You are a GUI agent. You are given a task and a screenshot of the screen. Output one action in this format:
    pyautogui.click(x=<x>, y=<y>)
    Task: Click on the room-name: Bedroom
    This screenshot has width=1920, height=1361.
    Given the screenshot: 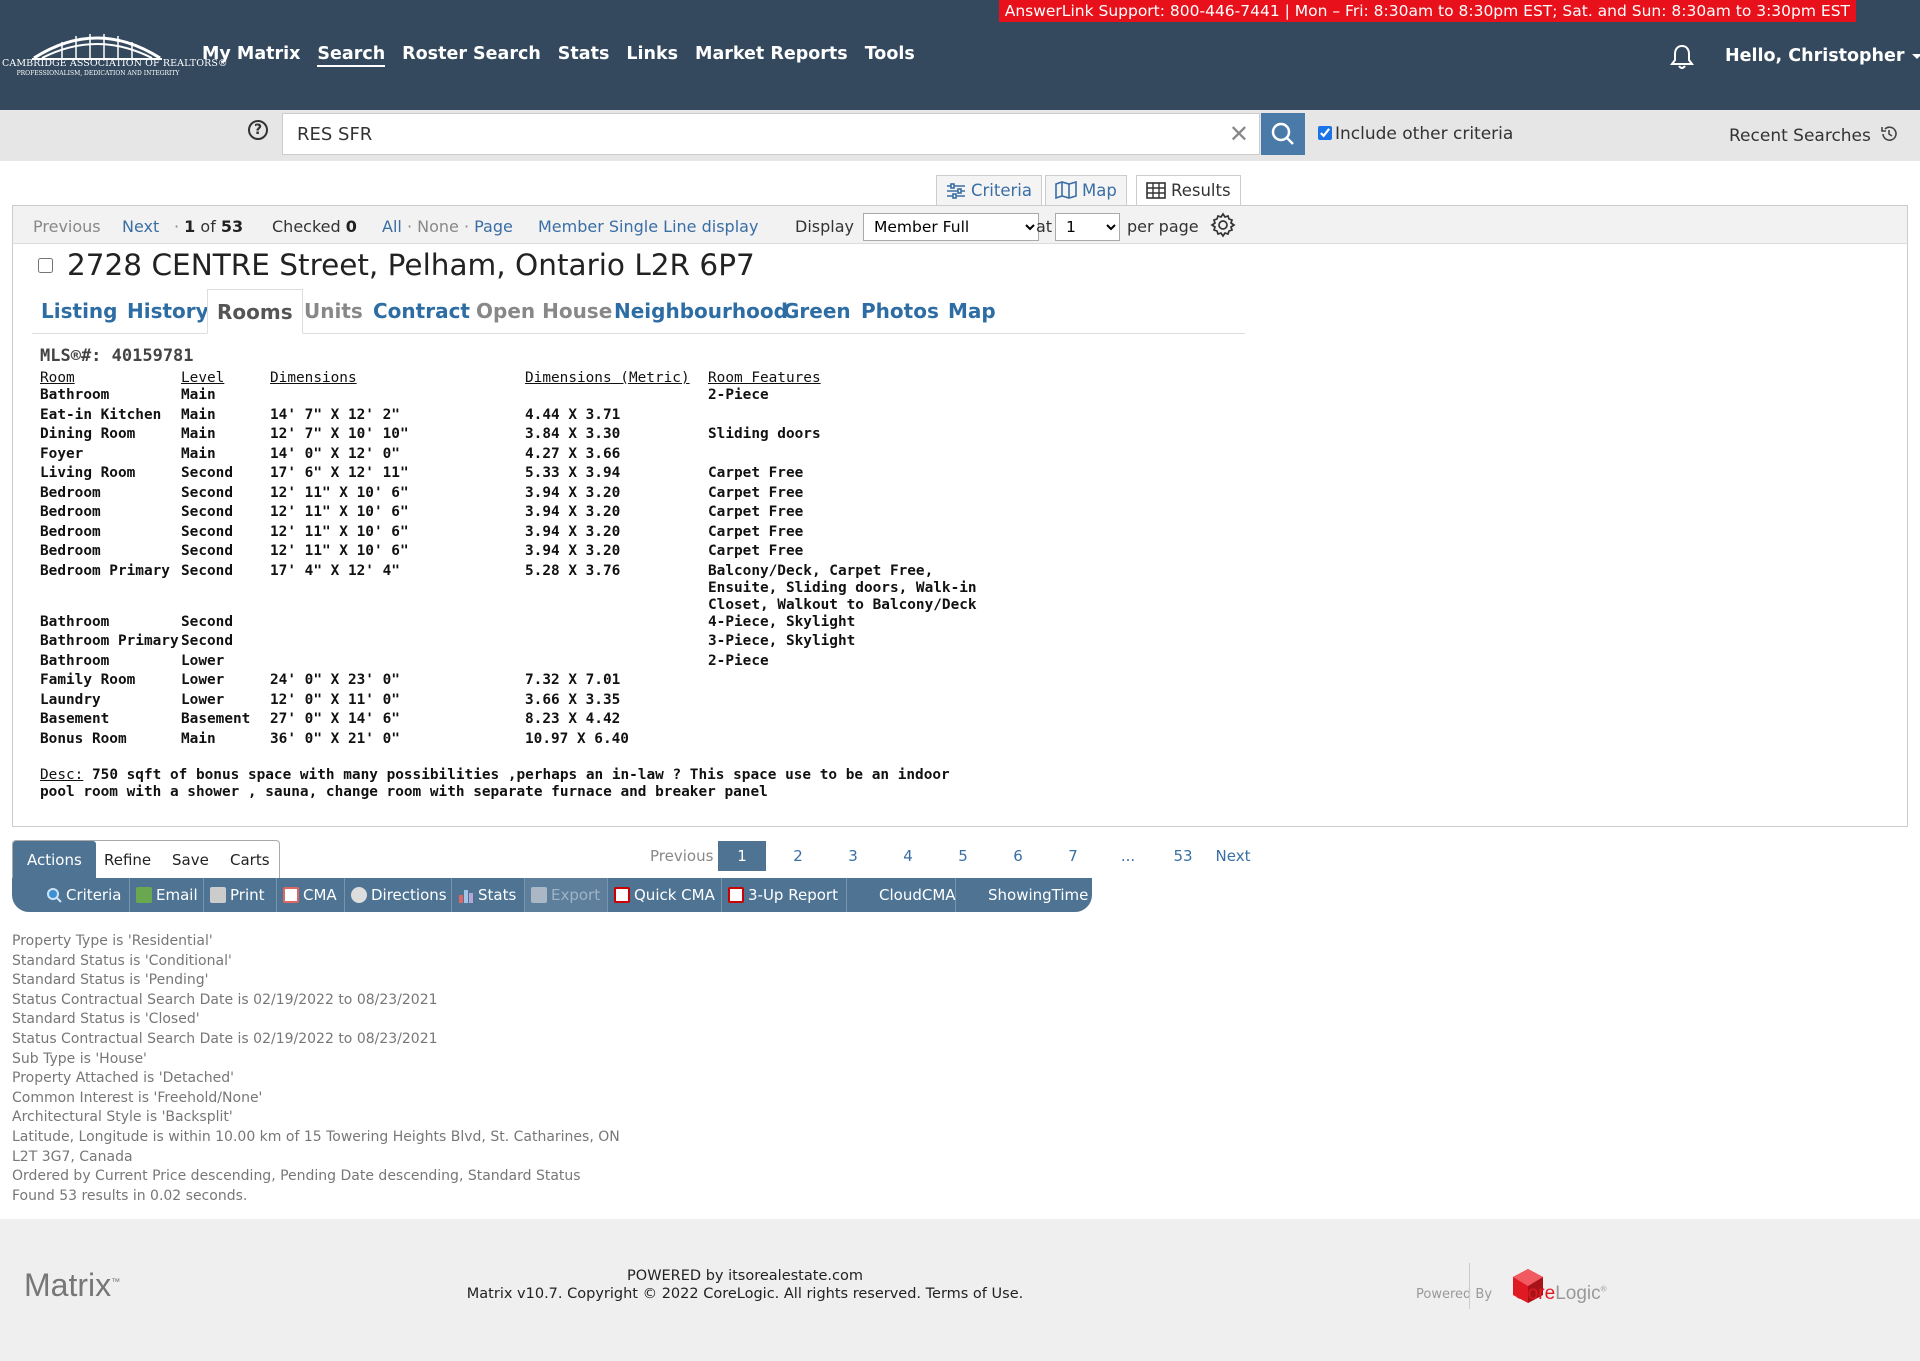 What is the action you would take?
    pyautogui.click(x=70, y=531)
    